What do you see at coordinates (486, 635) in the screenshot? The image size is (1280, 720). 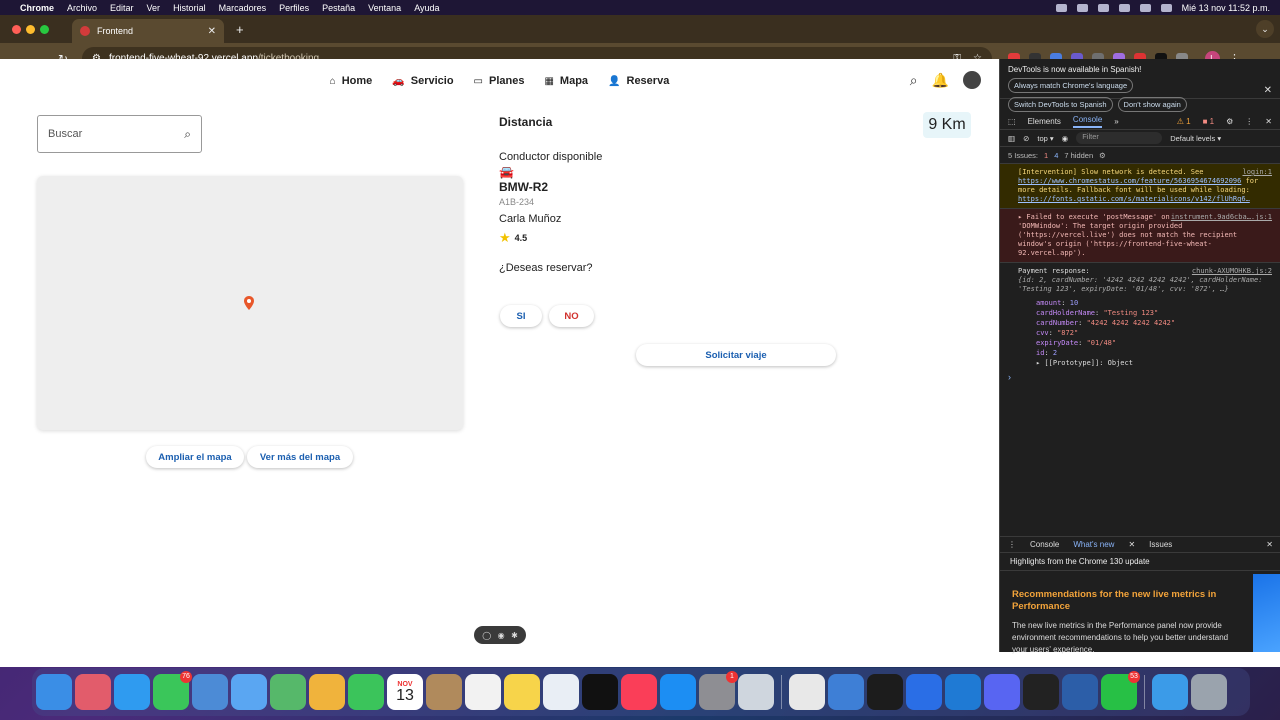 I see `comment-icon: ◯` at bounding box center [486, 635].